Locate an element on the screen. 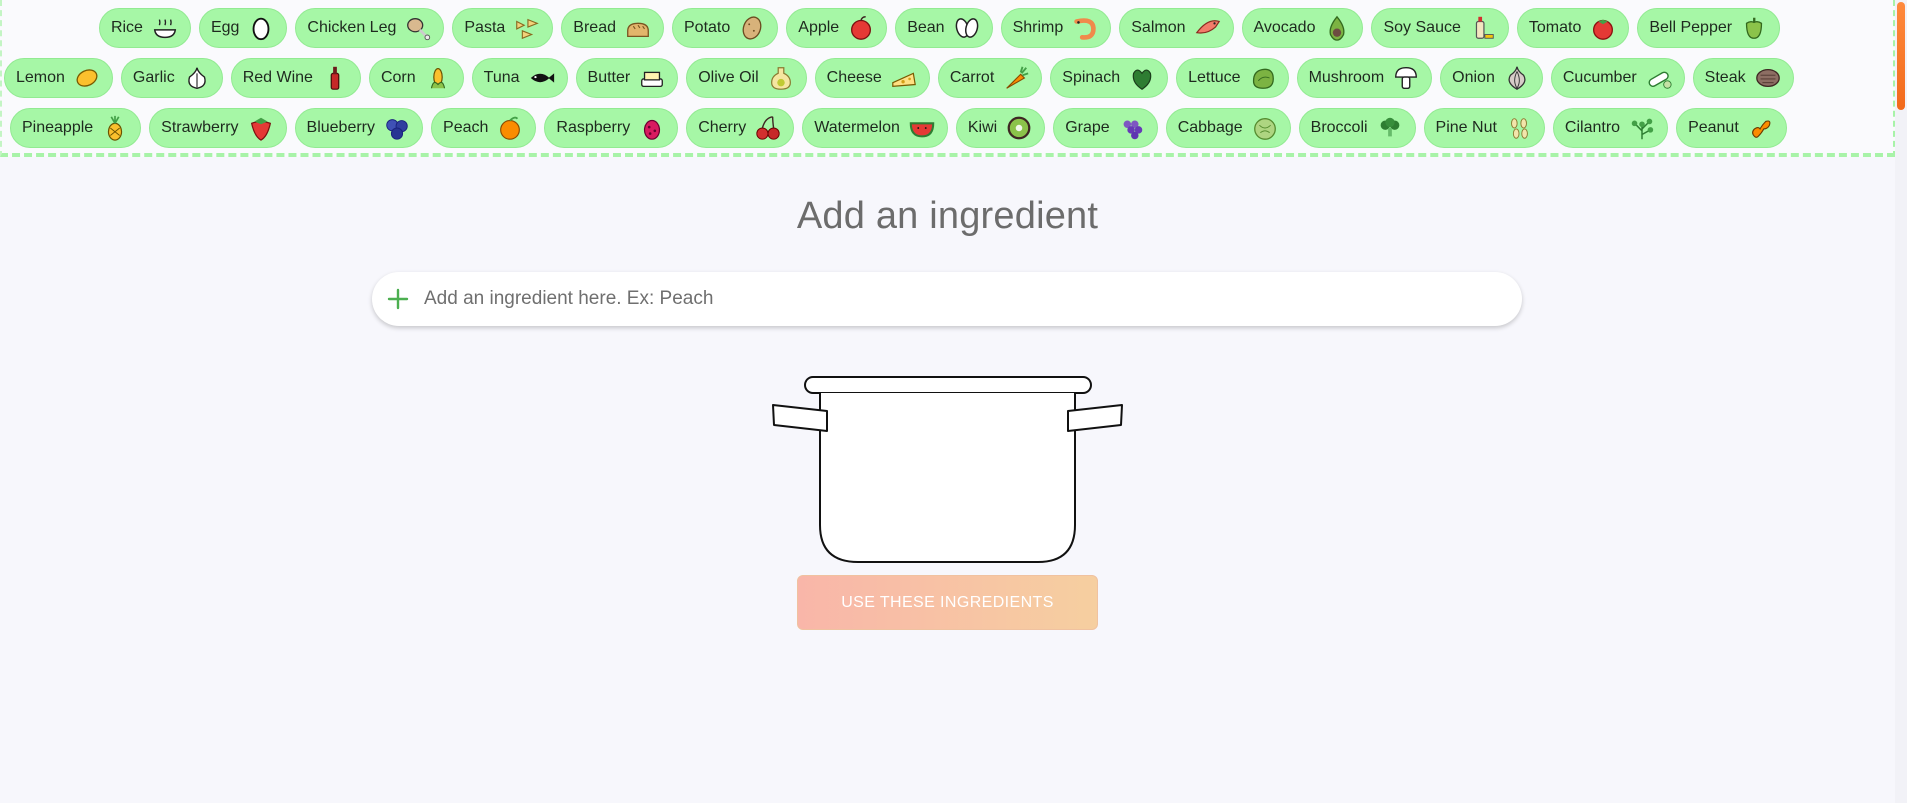 The width and height of the screenshot is (1907, 803). ingredient-chip-peach: Peach is located at coordinates (484, 128).